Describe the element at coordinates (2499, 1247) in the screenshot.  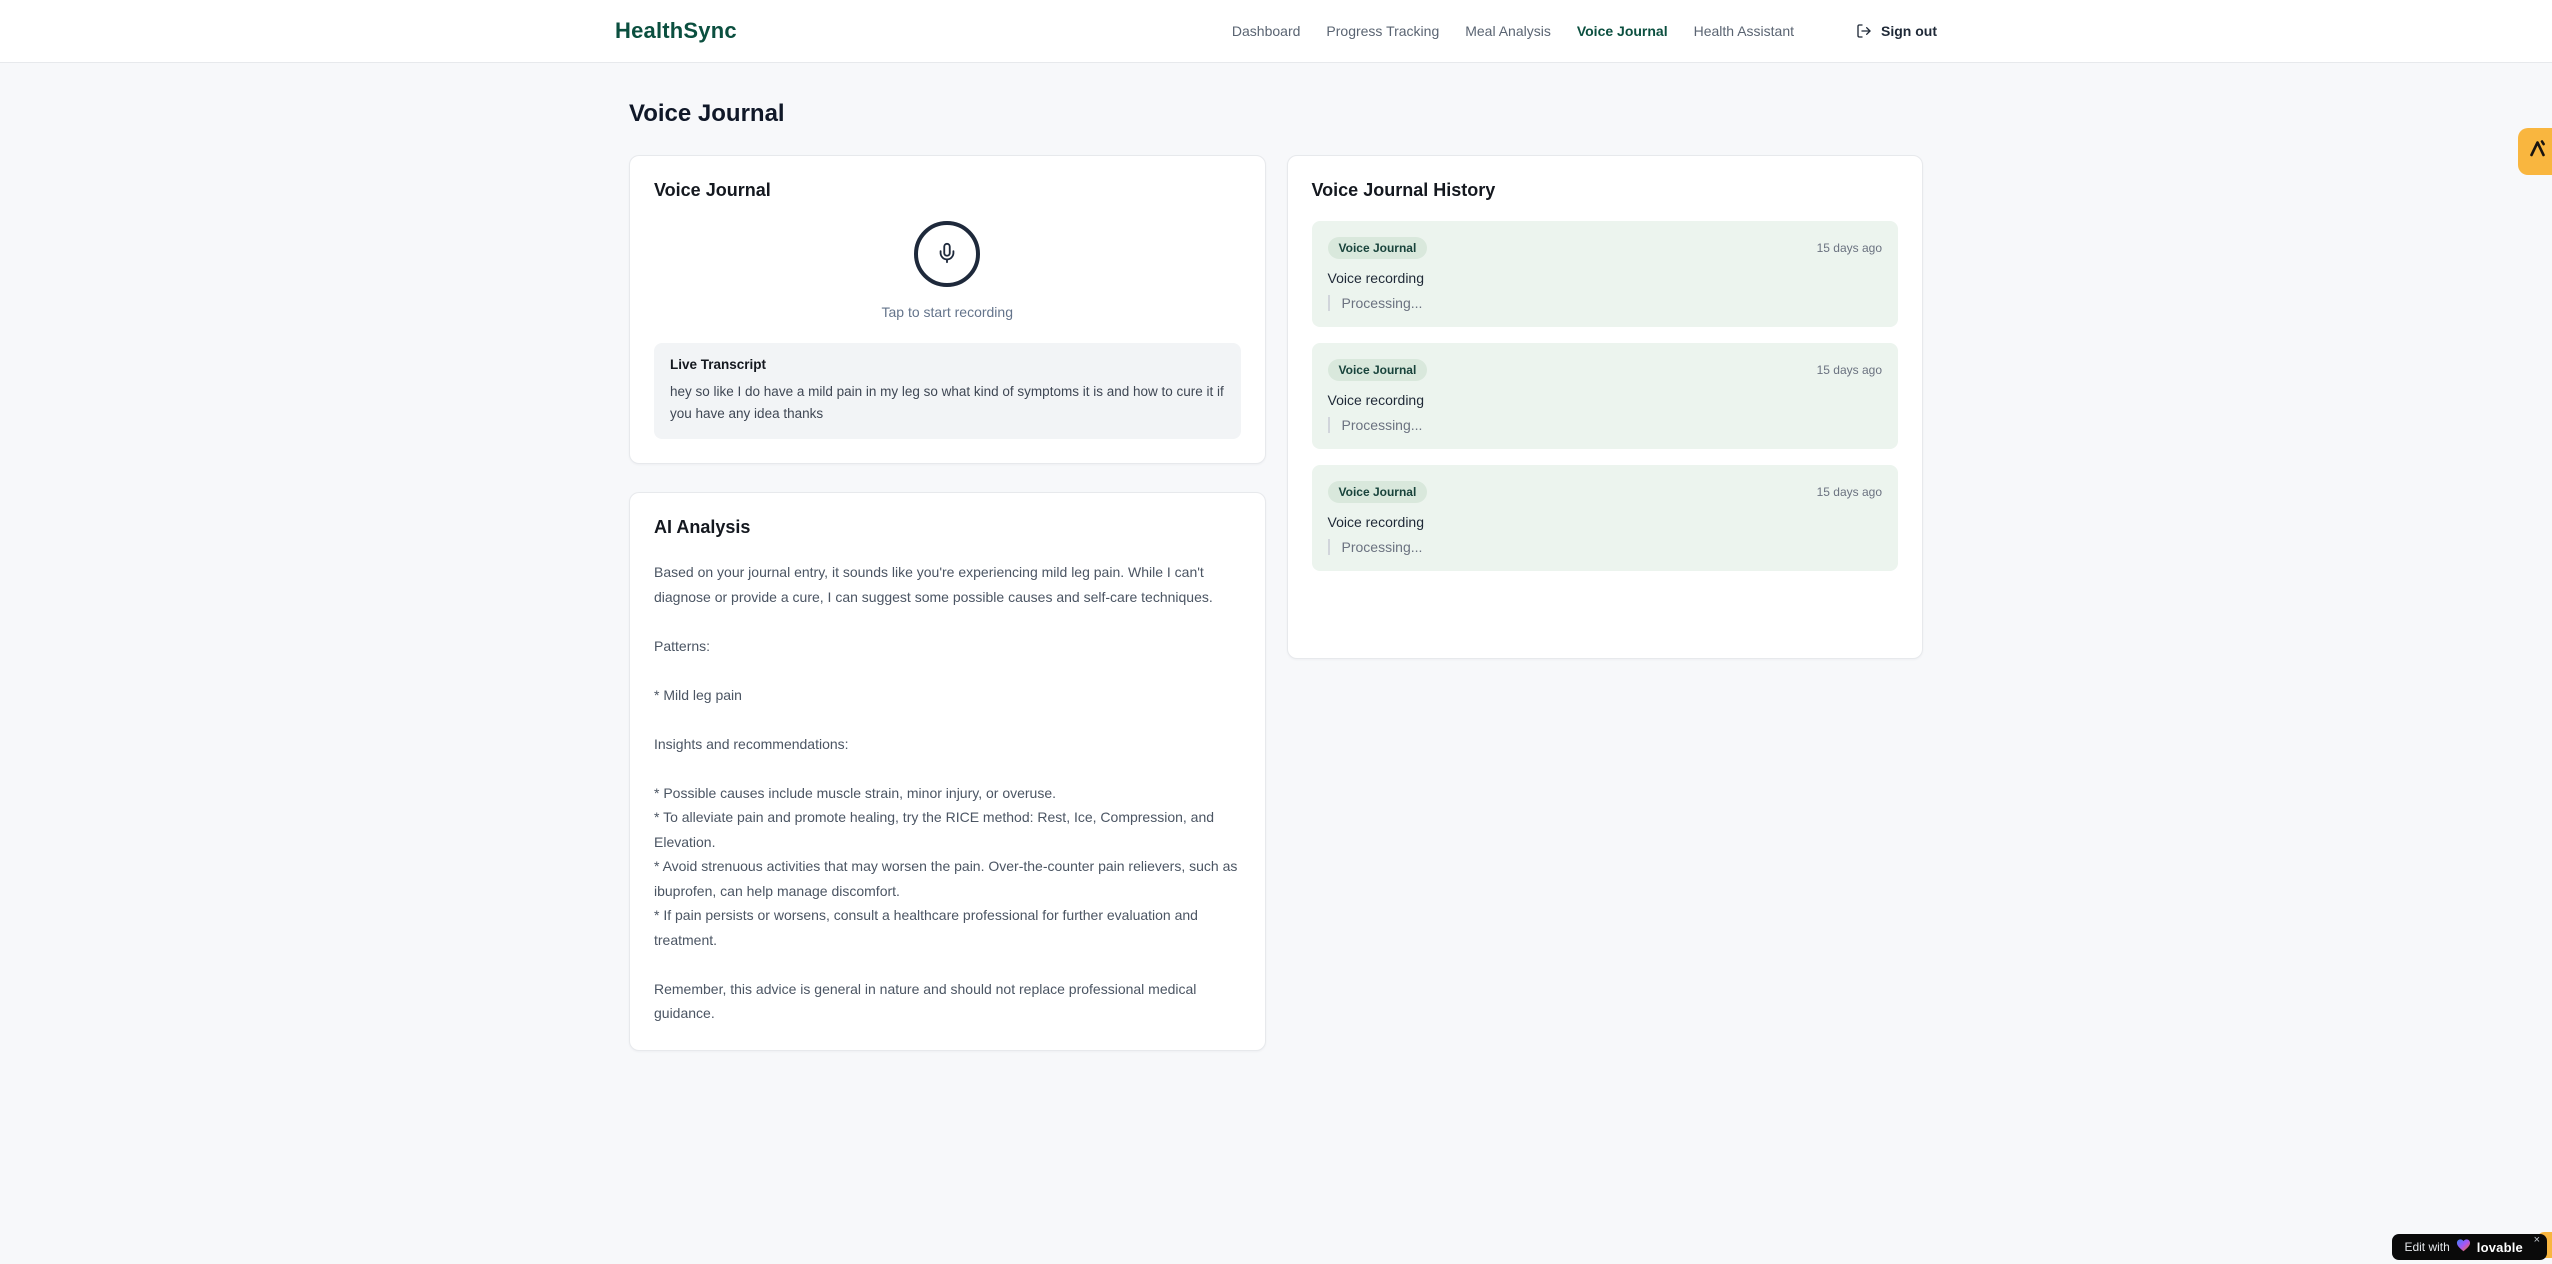
I see `lovable-brand-label: lovable` at that location.